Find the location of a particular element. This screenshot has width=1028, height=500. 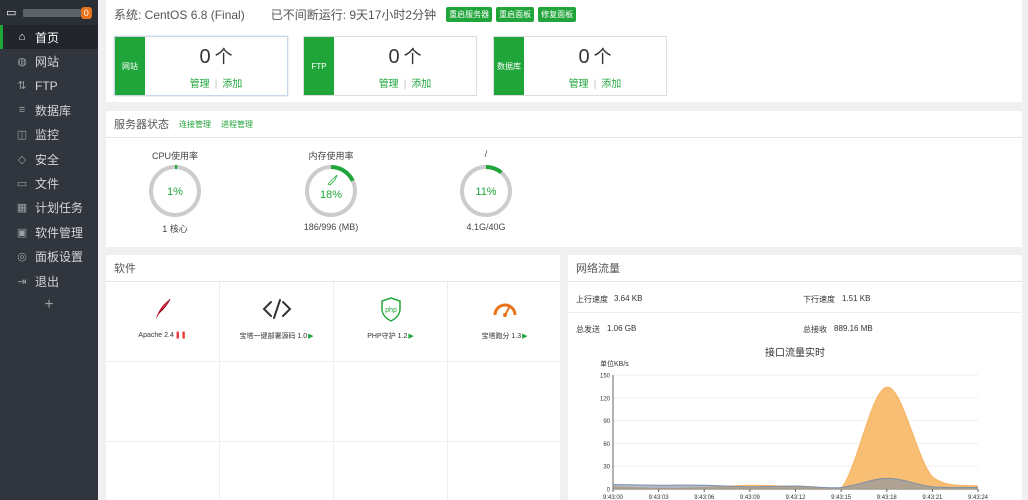

sidebar-item: ▭ 文件 is located at coordinates (49, 183).